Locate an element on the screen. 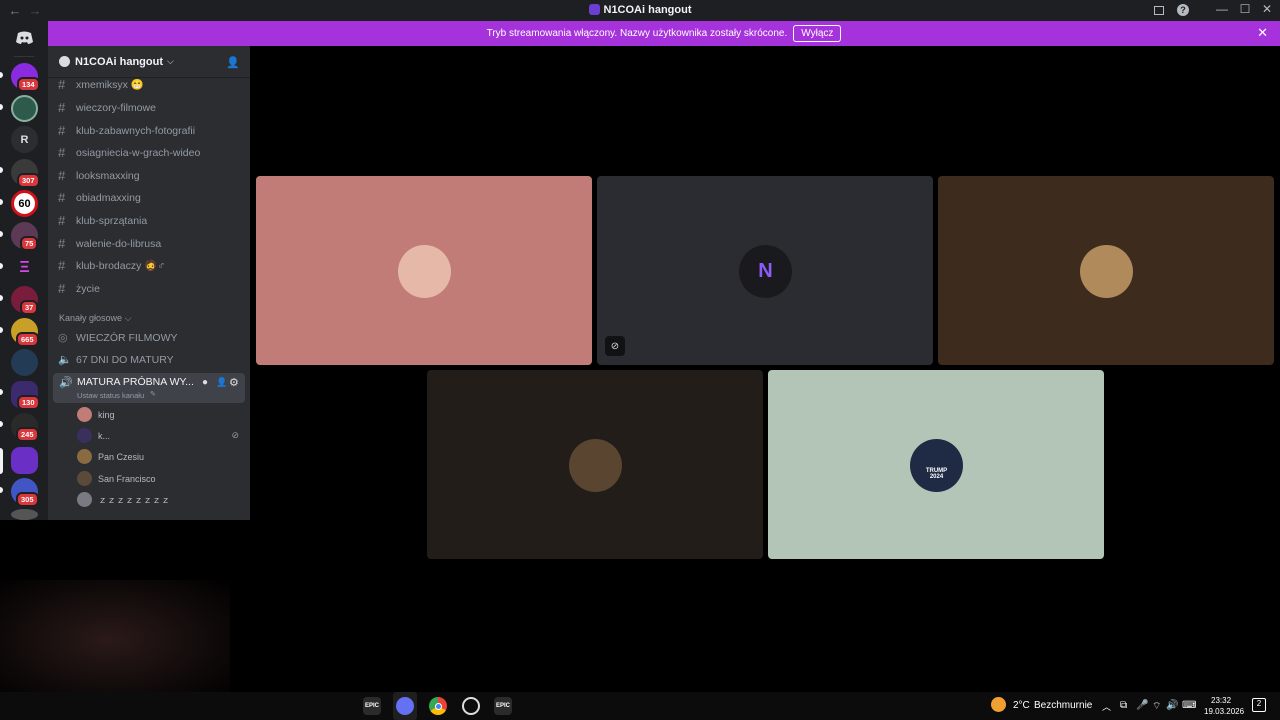  server-name: N1COAi hangout is located at coordinates (119, 61).